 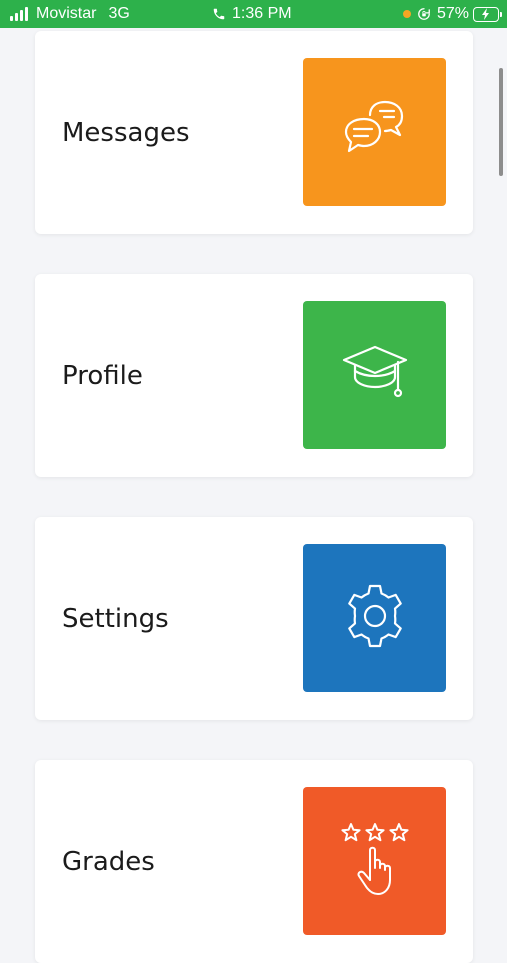 What do you see at coordinates (102, 375) in the screenshot?
I see `menu-card-label: Profile` at bounding box center [102, 375].